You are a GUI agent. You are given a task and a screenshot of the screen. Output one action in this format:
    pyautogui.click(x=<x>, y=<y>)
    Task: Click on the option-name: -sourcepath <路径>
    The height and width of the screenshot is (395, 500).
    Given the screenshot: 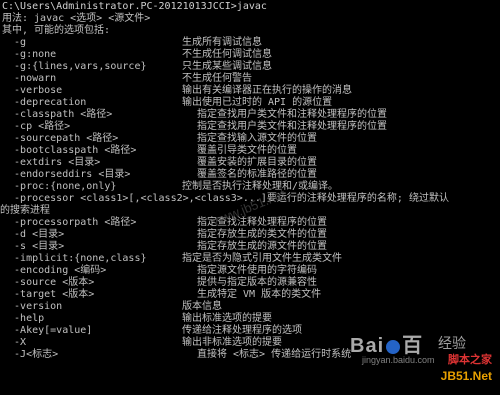 What is the action you would take?
    pyautogui.click(x=60, y=138)
    